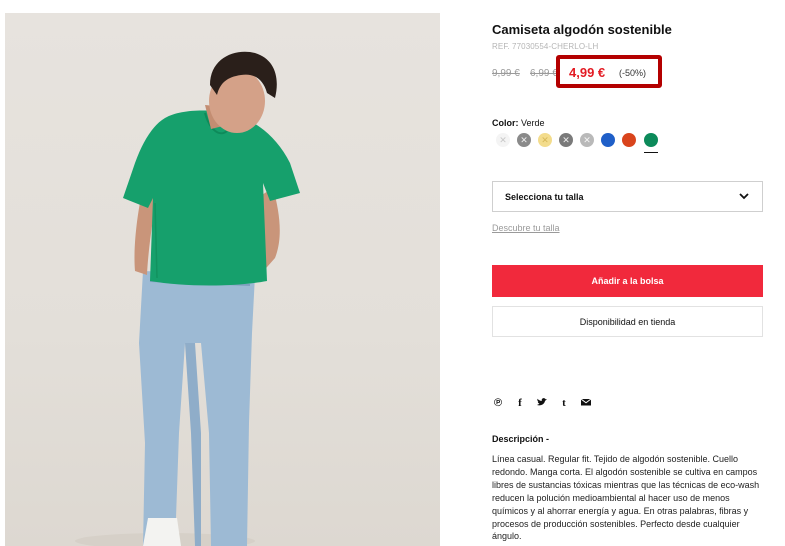 This screenshot has width=785, height=546. I want to click on swatch-blue, so click(608, 140).